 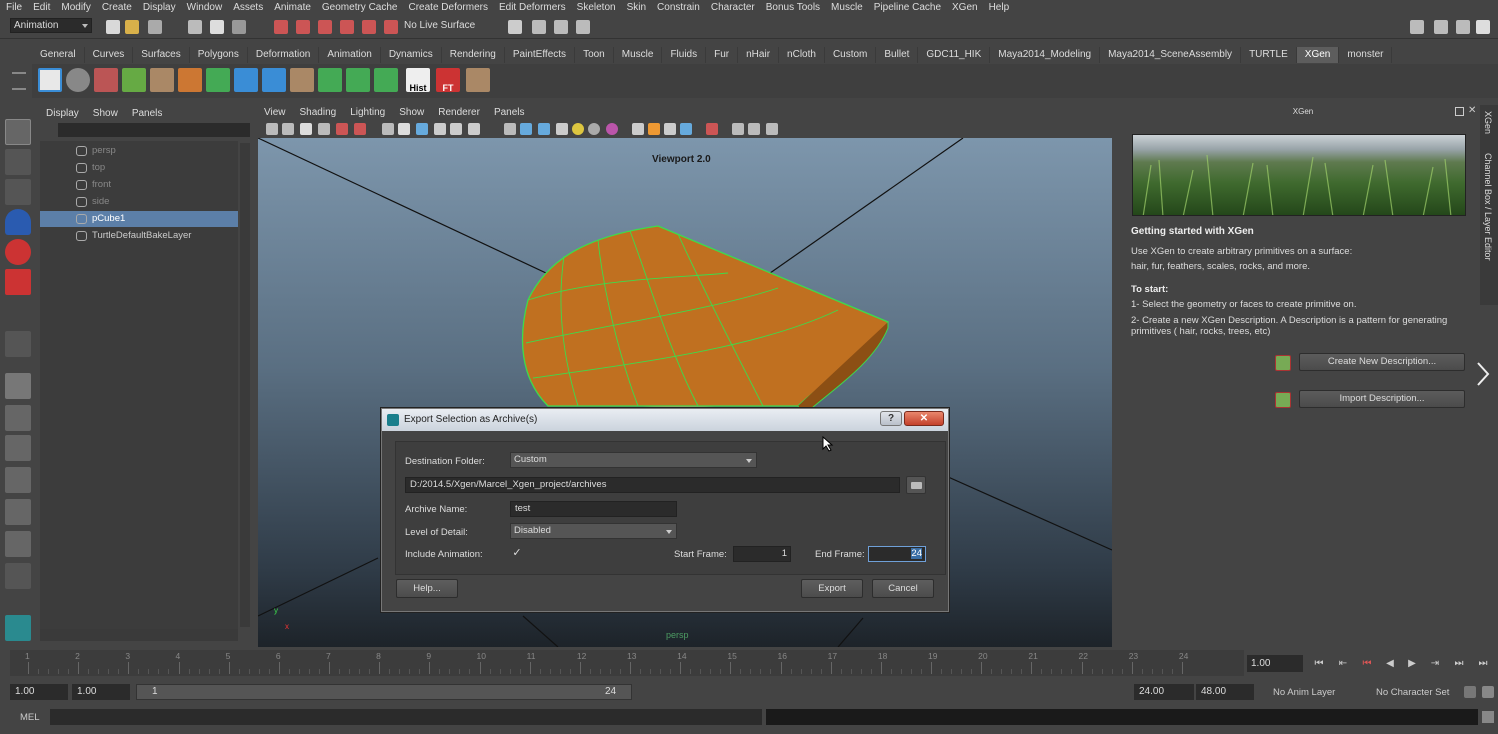 What do you see at coordinates (561, 27) in the screenshot?
I see `ipr-render-icon` at bounding box center [561, 27].